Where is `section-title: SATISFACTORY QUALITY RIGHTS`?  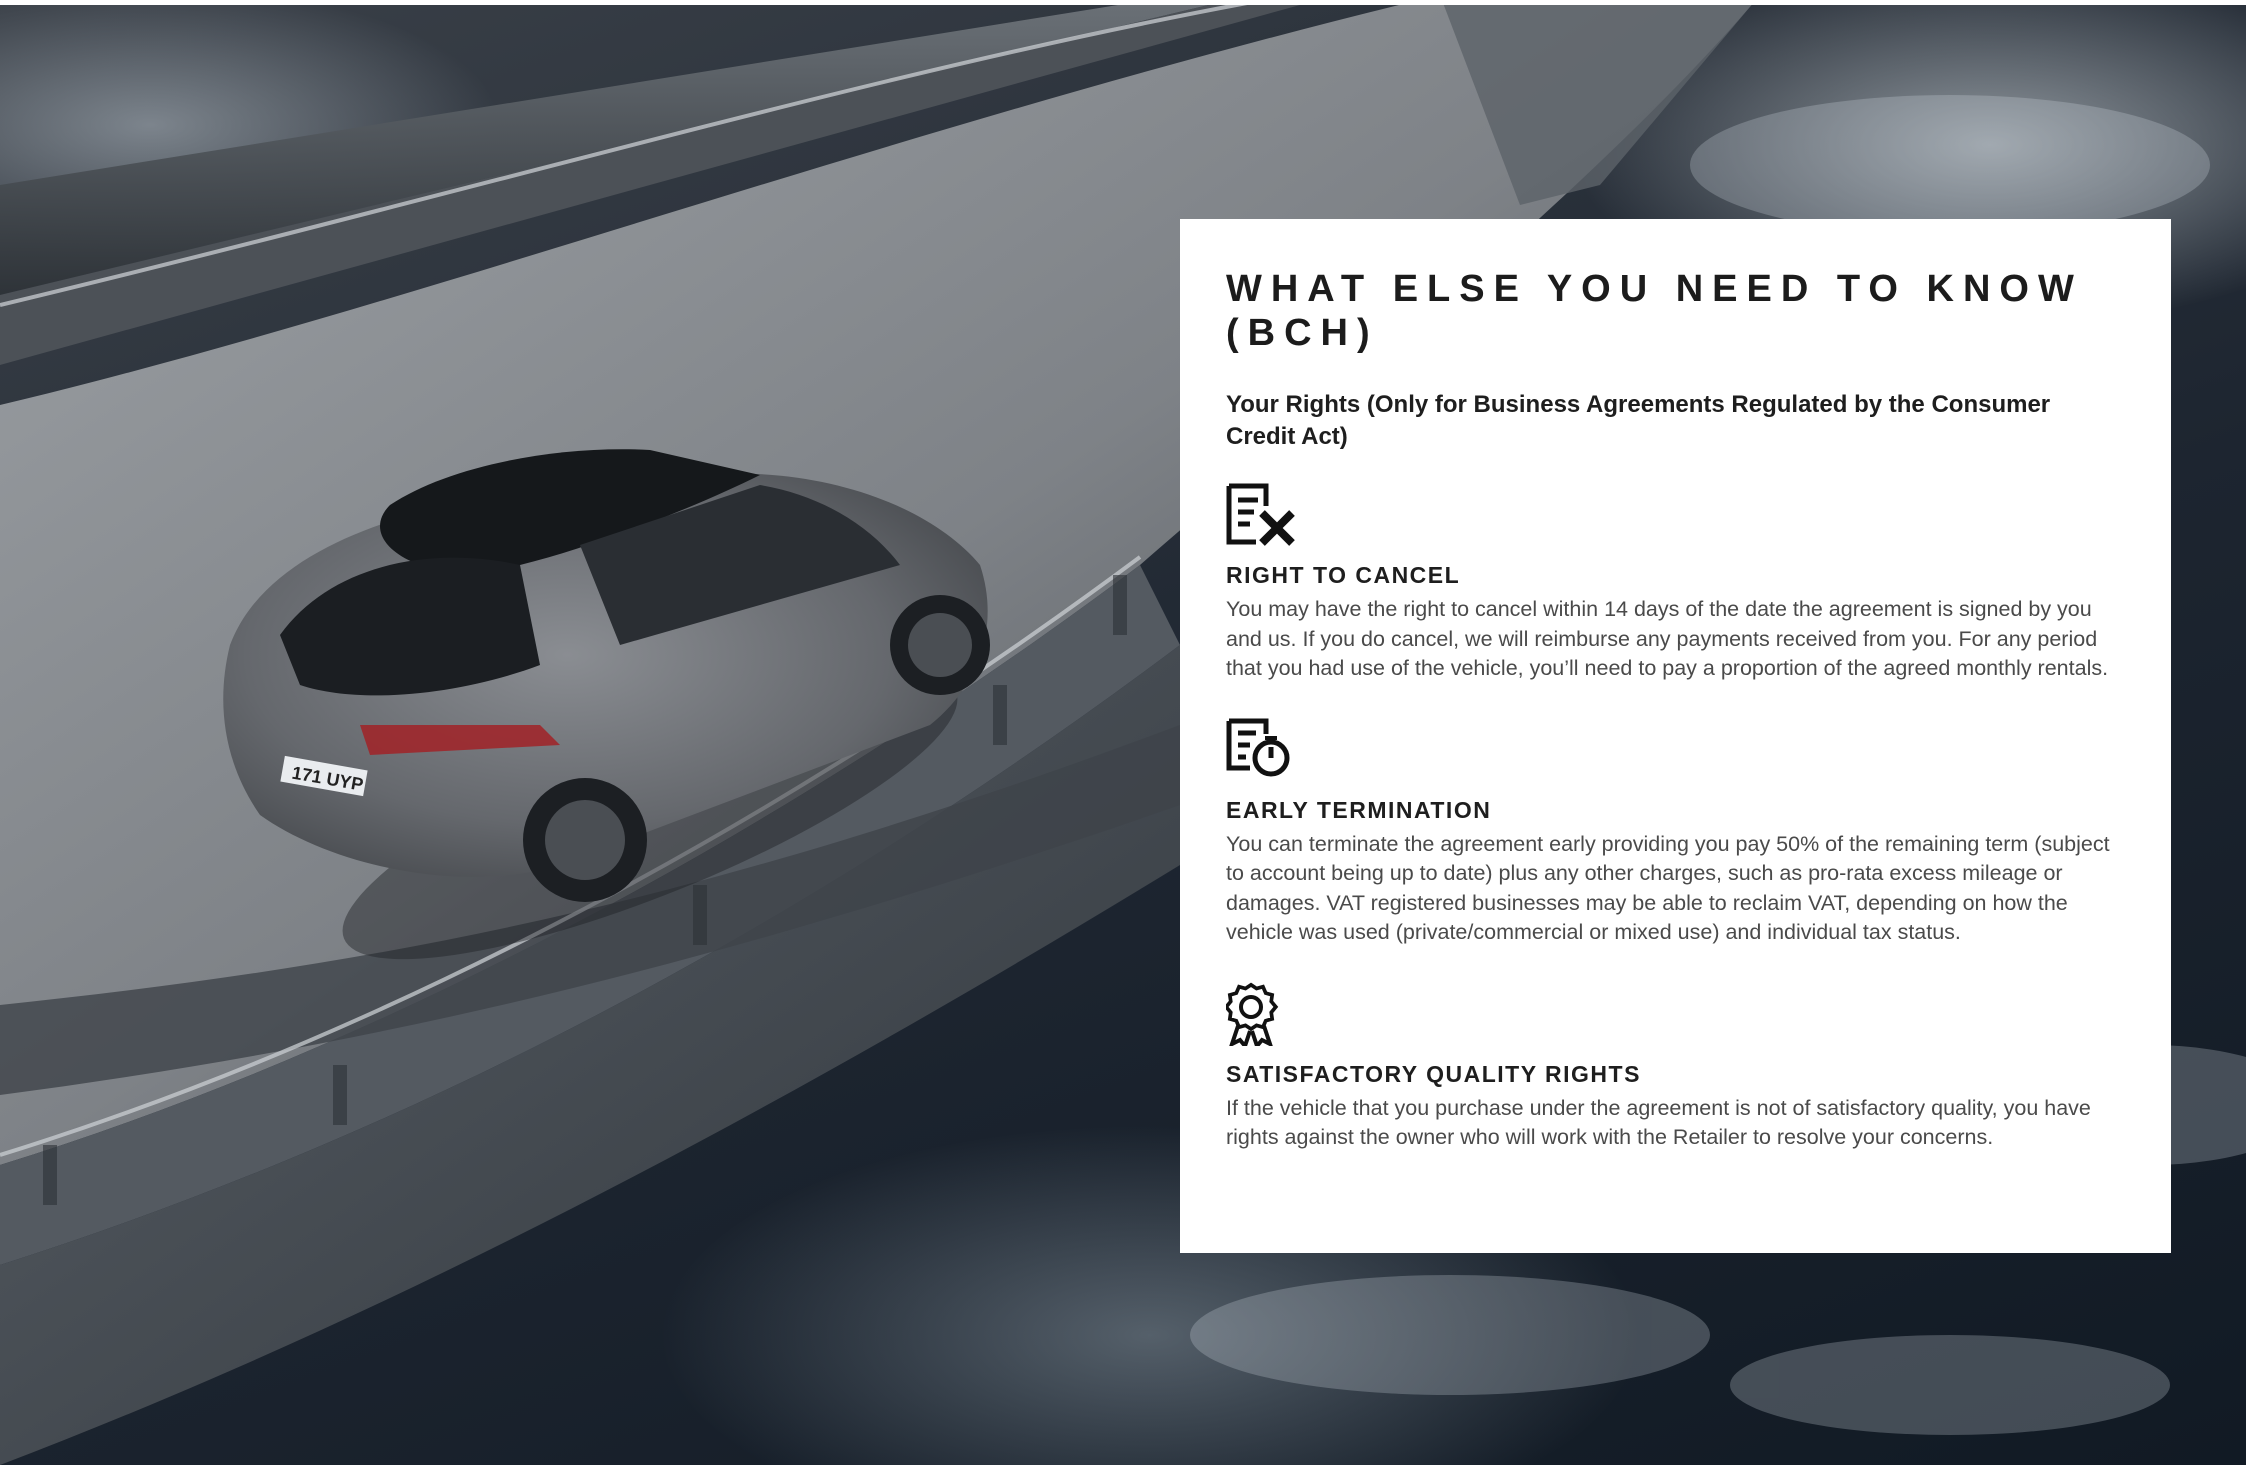 section-title: SATISFACTORY QUALITY RIGHTS is located at coordinates (1433, 1073).